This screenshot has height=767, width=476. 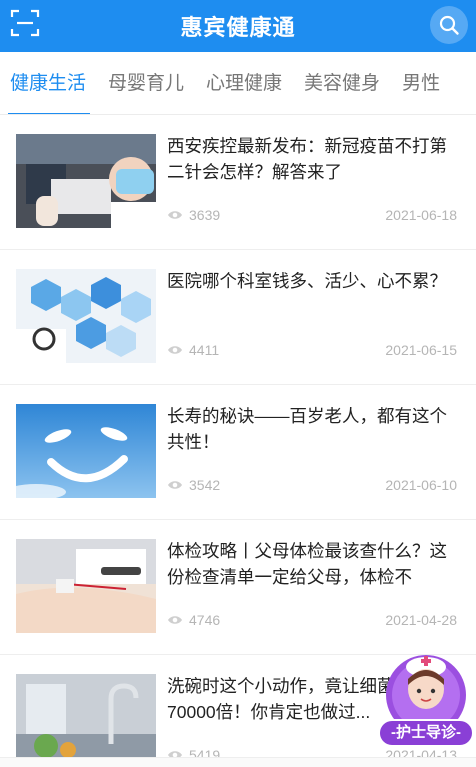 What do you see at coordinates (238, 762) in the screenshot?
I see `bottom-nav-edge` at bounding box center [238, 762].